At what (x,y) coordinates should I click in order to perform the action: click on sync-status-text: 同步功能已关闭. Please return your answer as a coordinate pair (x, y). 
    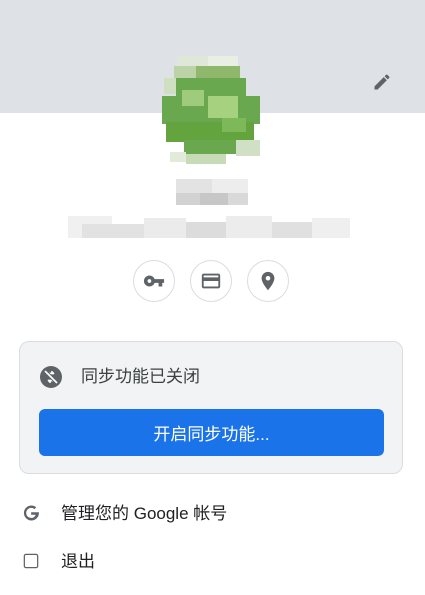
    Looking at the image, I should click on (140, 376).